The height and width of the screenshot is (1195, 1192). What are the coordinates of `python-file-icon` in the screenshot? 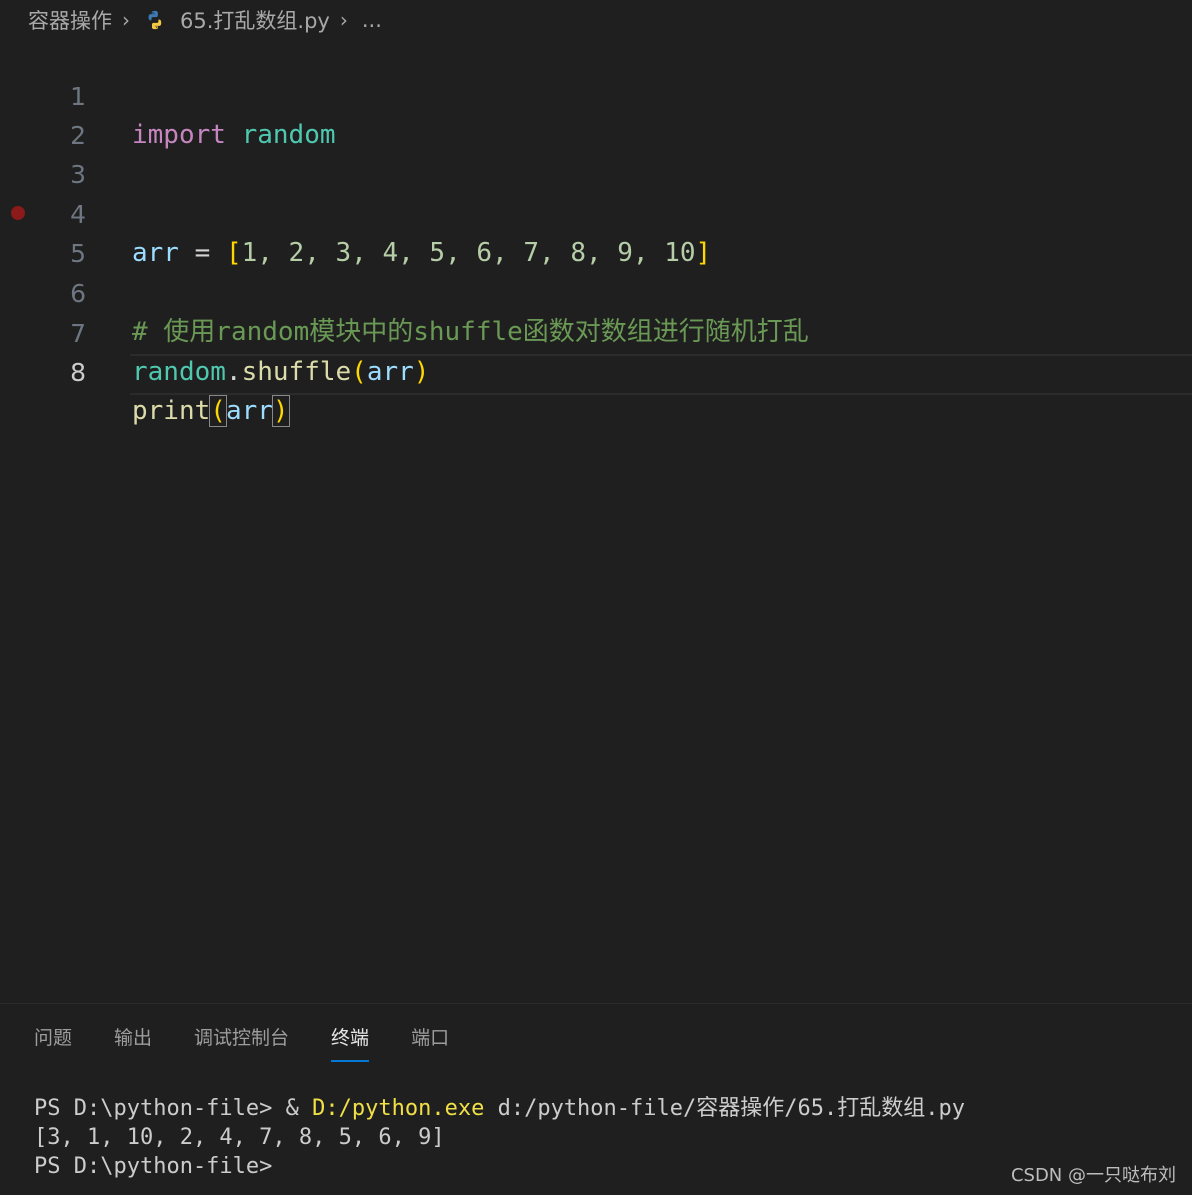 It's located at (155, 20).